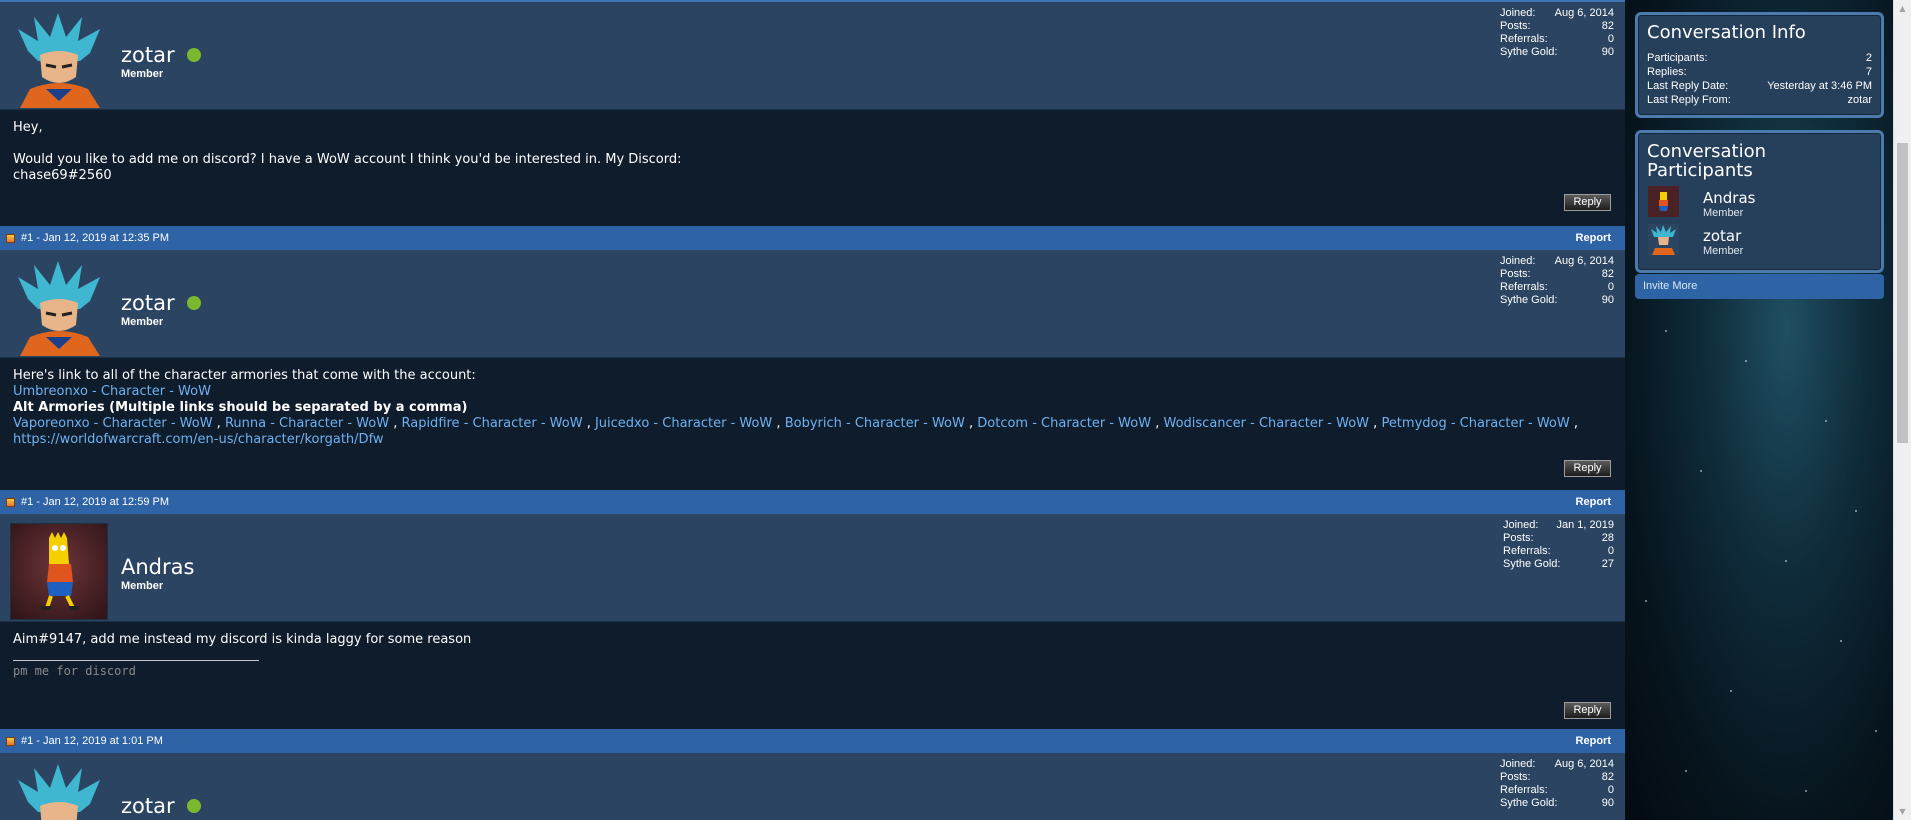 The width and height of the screenshot is (1911, 820). What do you see at coordinates (113, 423) in the screenshot?
I see `armory-link: Vaporeonxo - Character - WoW` at bounding box center [113, 423].